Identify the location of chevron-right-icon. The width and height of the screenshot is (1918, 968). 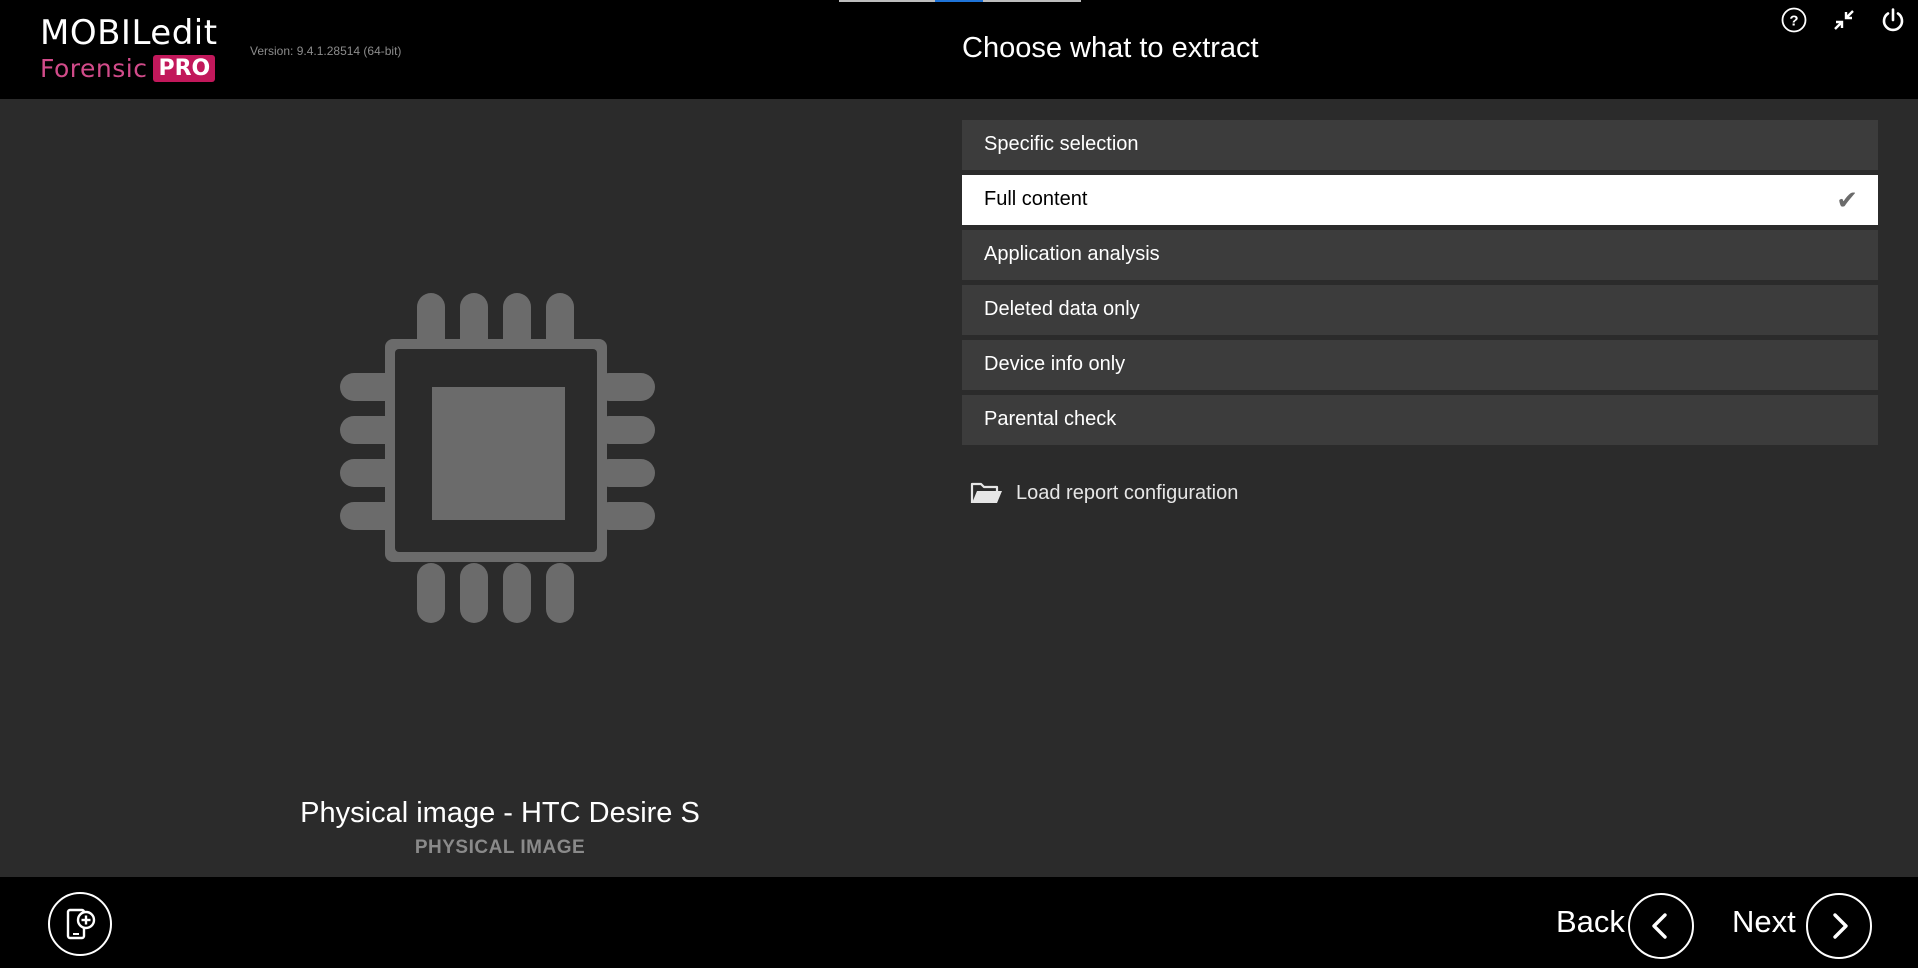
(1840, 926).